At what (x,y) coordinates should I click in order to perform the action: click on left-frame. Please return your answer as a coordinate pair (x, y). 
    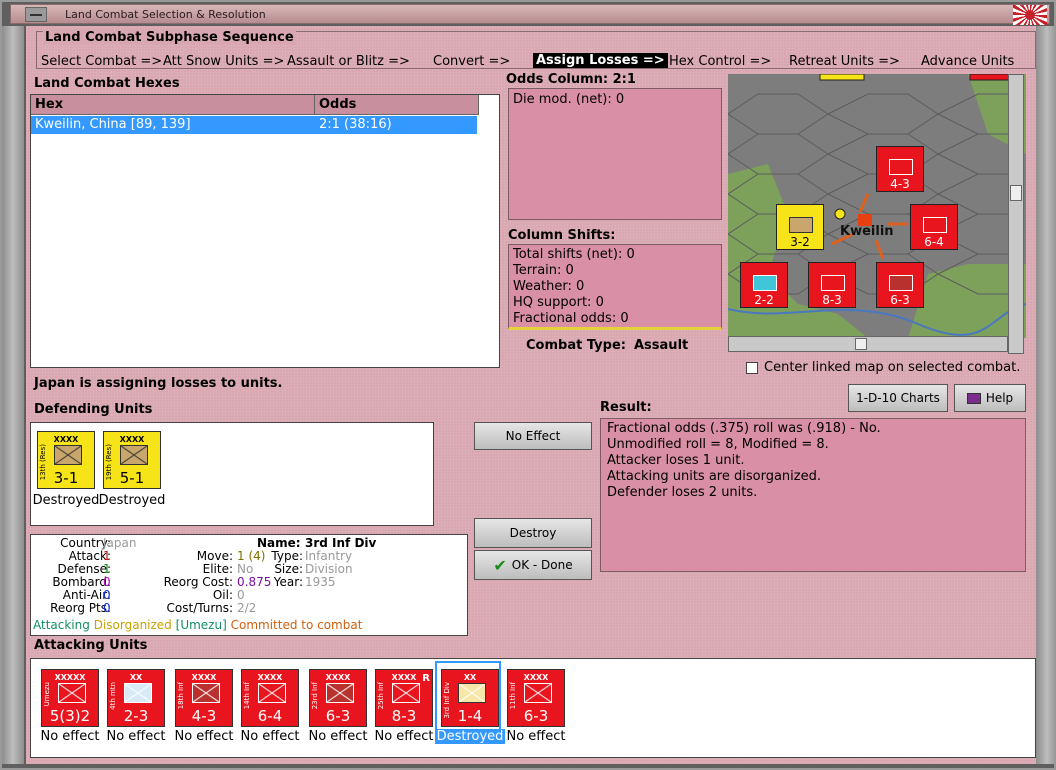
    Looking at the image, I should click on (13, 395).